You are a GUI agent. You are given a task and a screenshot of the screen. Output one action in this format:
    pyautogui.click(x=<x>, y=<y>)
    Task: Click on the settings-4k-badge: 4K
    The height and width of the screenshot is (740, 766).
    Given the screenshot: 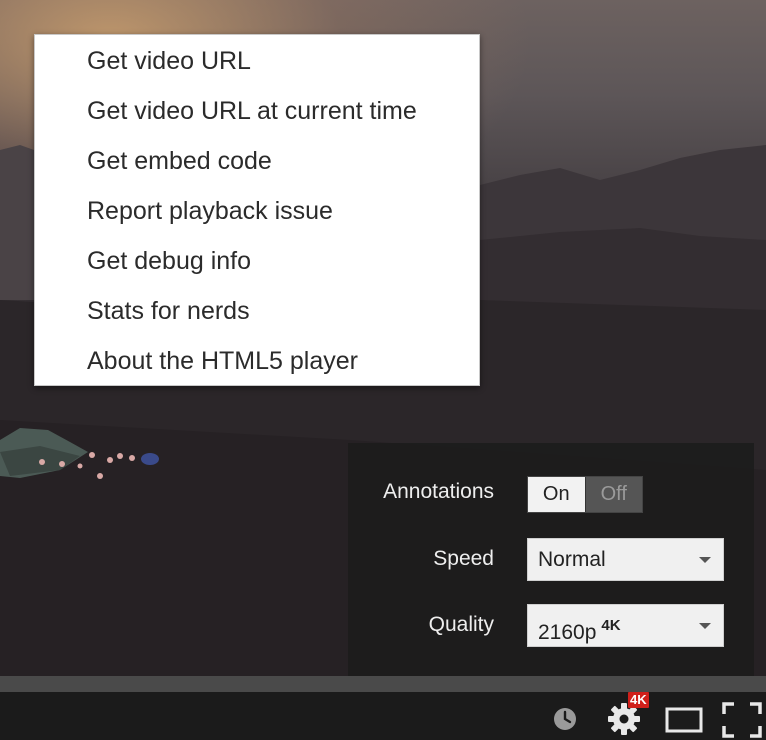 What is the action you would take?
    pyautogui.click(x=638, y=700)
    